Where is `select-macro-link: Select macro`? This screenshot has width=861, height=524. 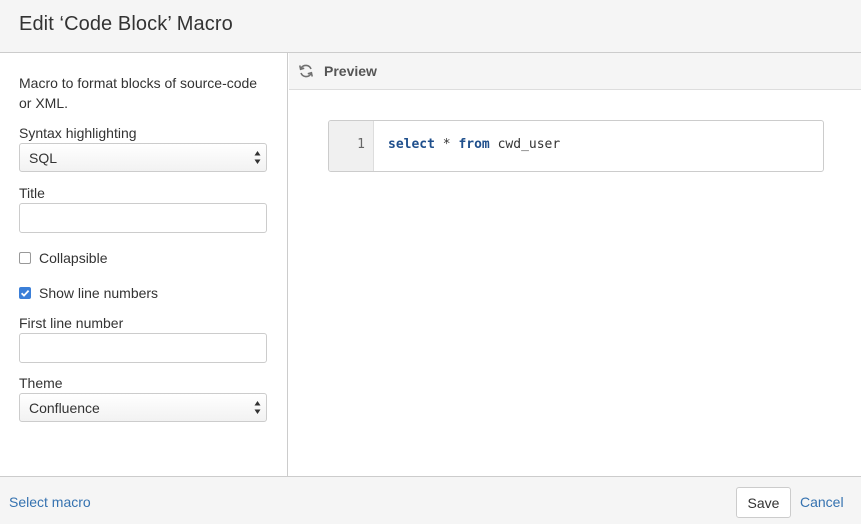
select-macro-link: Select macro is located at coordinates (50, 502).